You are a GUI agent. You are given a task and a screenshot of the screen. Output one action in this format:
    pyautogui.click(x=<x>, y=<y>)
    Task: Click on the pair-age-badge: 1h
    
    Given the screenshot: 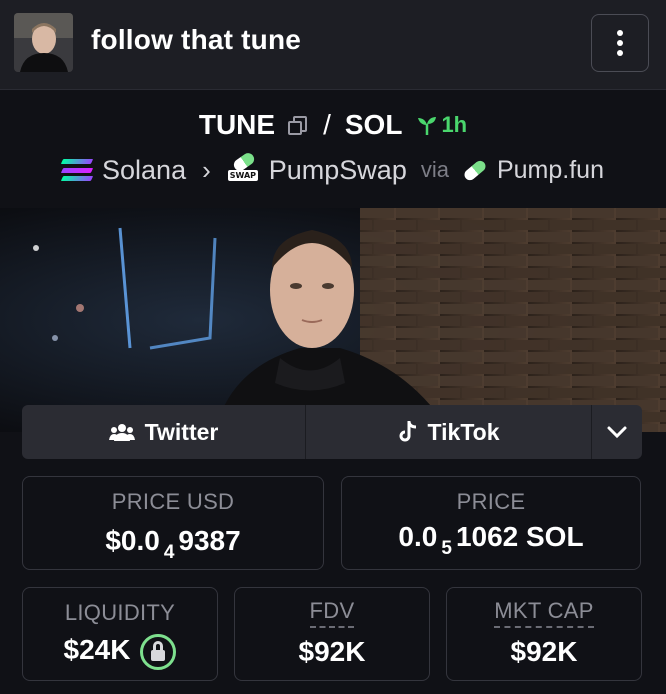 What is the action you would take?
    pyautogui.click(x=441, y=125)
    